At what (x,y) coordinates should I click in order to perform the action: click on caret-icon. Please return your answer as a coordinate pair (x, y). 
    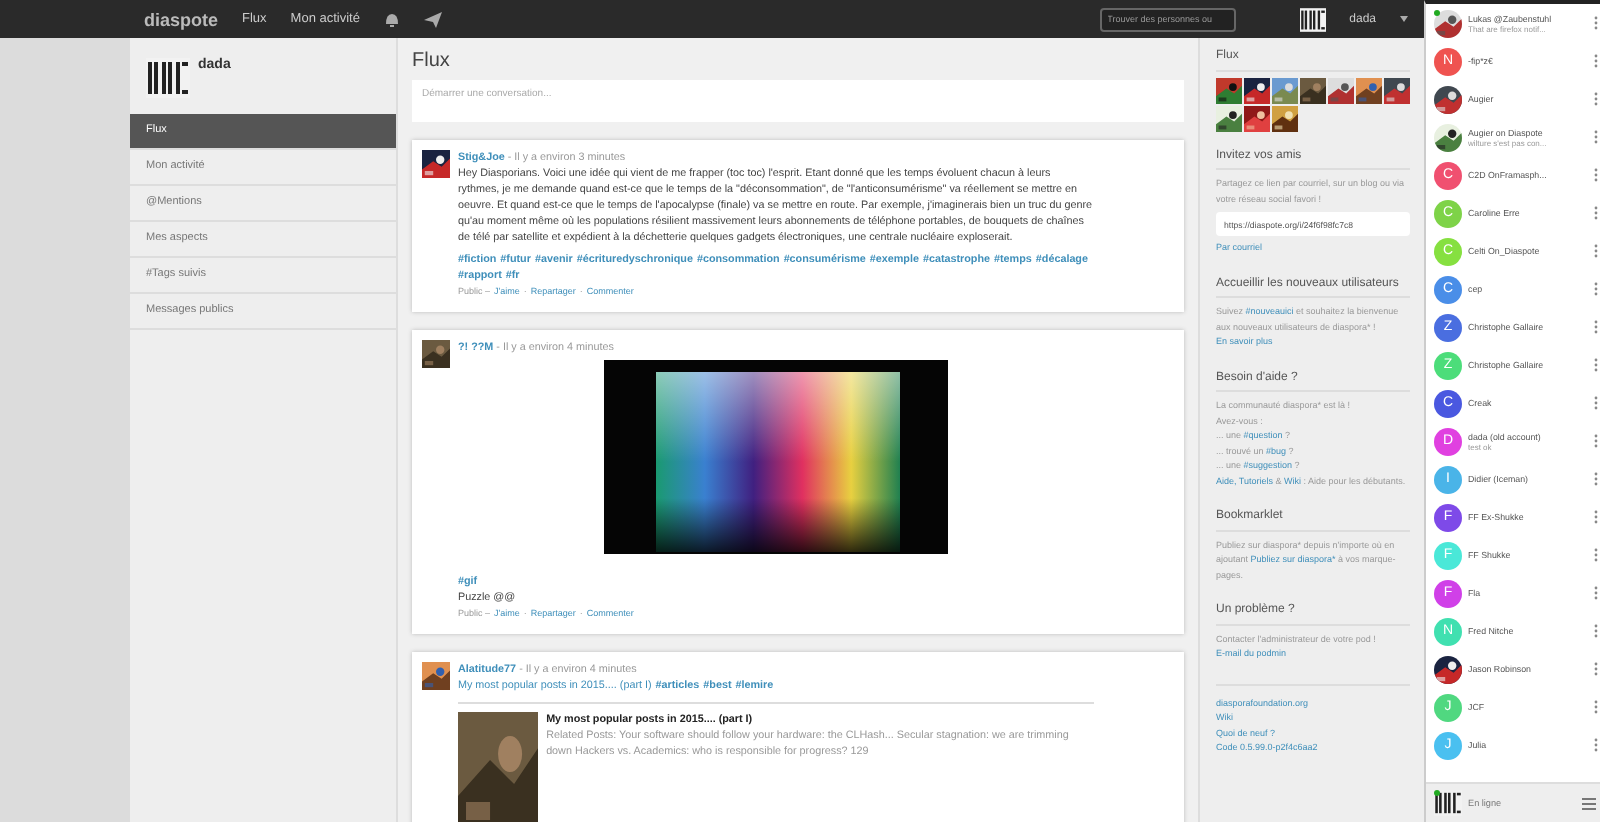
    Looking at the image, I should click on (1404, 19).